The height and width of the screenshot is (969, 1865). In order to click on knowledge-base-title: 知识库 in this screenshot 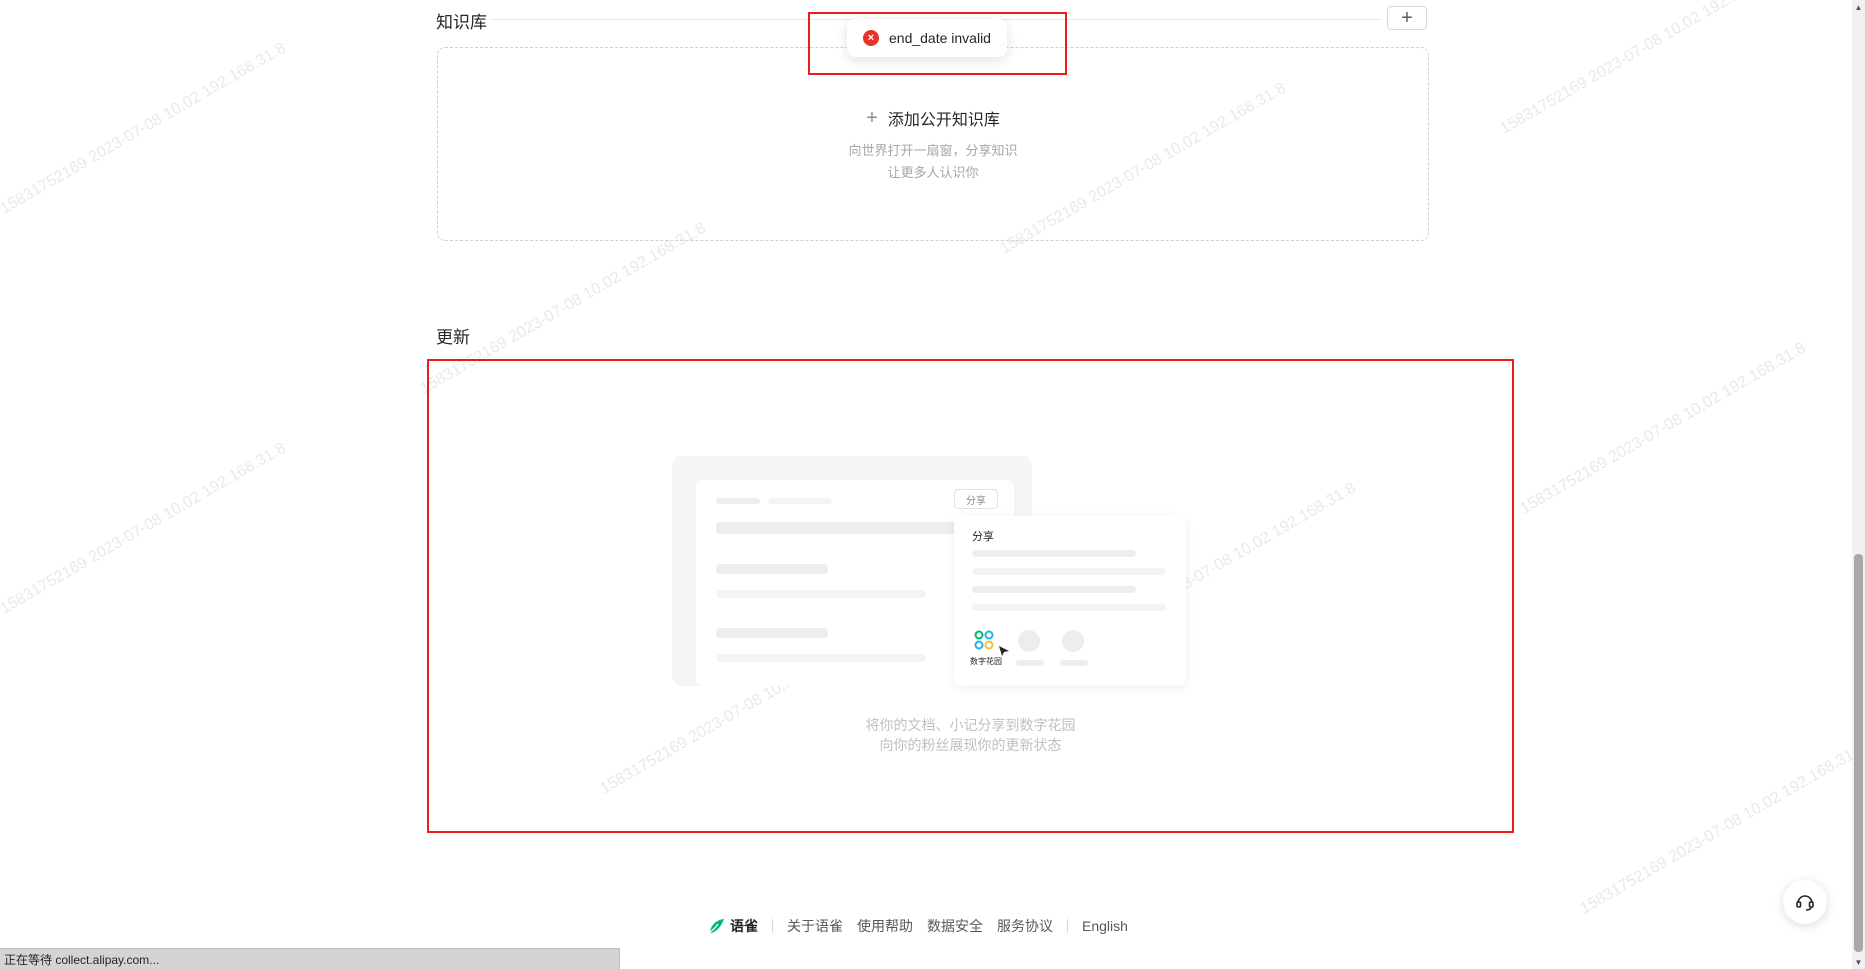, I will do `click(461, 22)`.